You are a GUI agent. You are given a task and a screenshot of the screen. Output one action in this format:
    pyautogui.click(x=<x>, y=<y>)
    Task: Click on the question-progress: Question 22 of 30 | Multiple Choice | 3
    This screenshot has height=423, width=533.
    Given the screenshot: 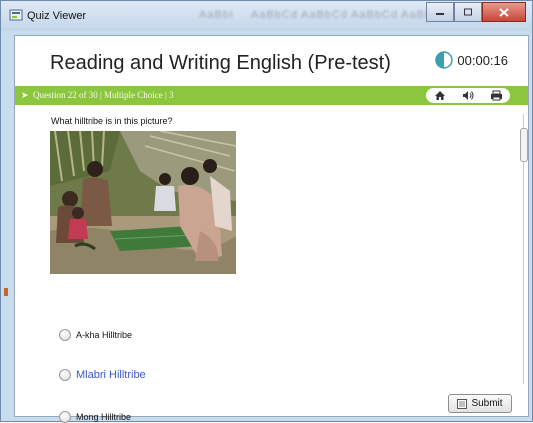 What is the action you would take?
    pyautogui.click(x=103, y=95)
    